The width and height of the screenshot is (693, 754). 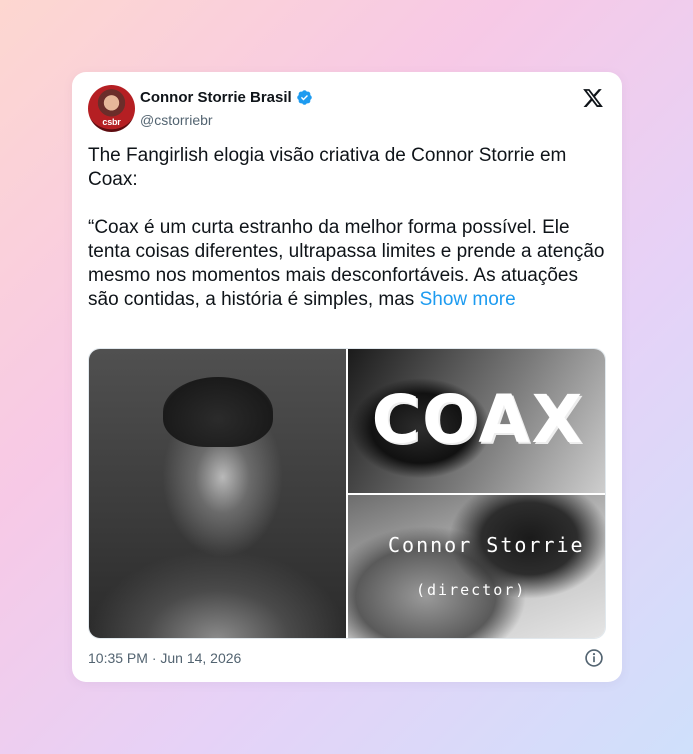 I want to click on author-name-row: Connor Storrie Brasil, so click(x=226, y=97).